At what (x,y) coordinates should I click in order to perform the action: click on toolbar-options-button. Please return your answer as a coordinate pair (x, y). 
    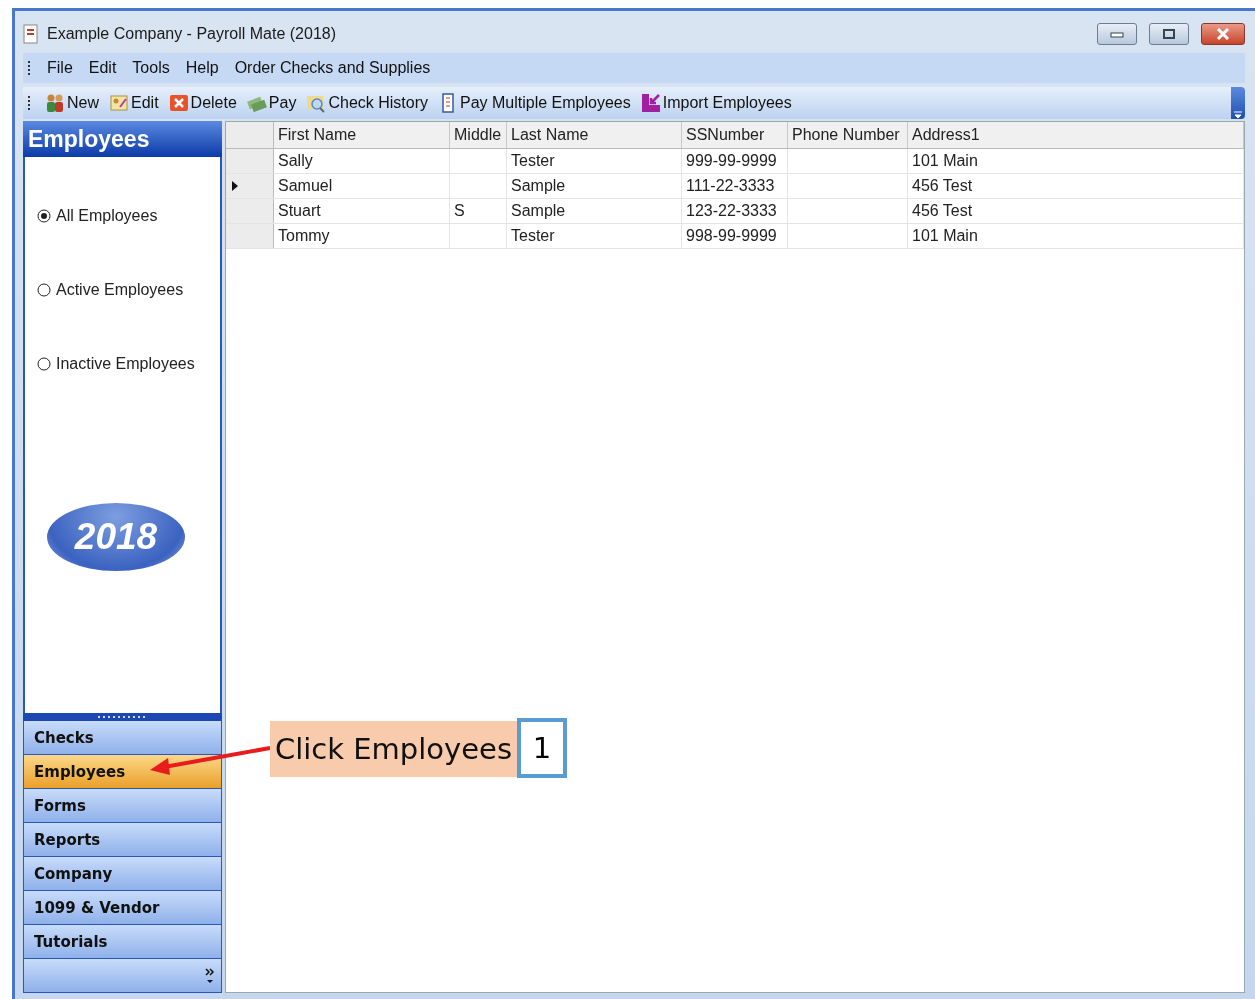
    Looking at the image, I should click on (1238, 103).